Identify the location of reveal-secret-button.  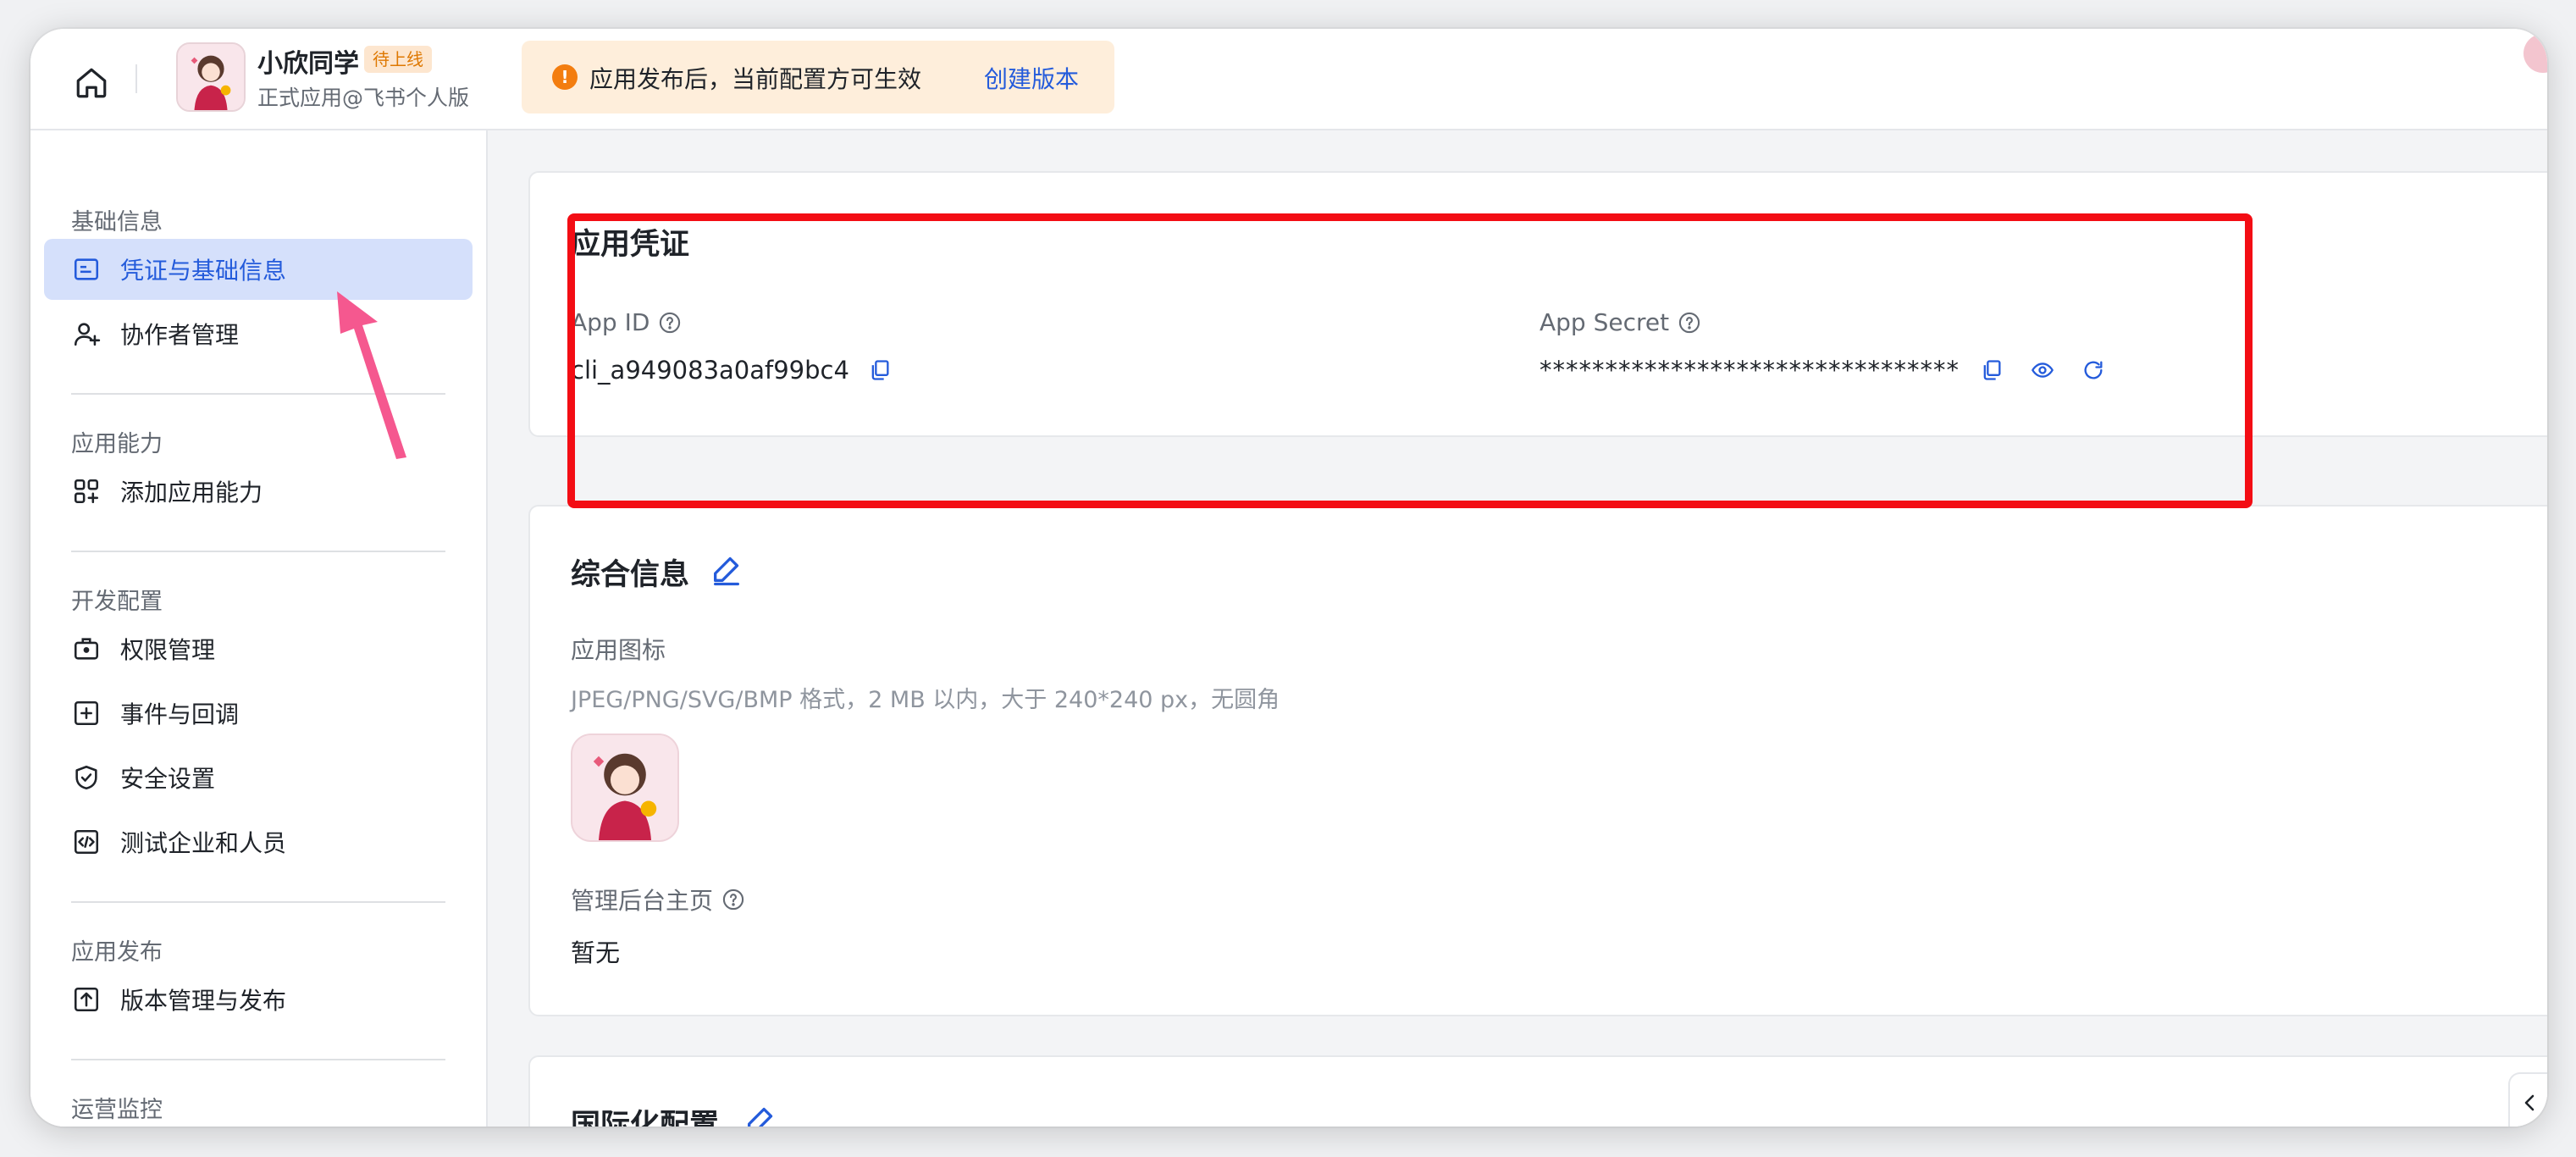
(2042, 370).